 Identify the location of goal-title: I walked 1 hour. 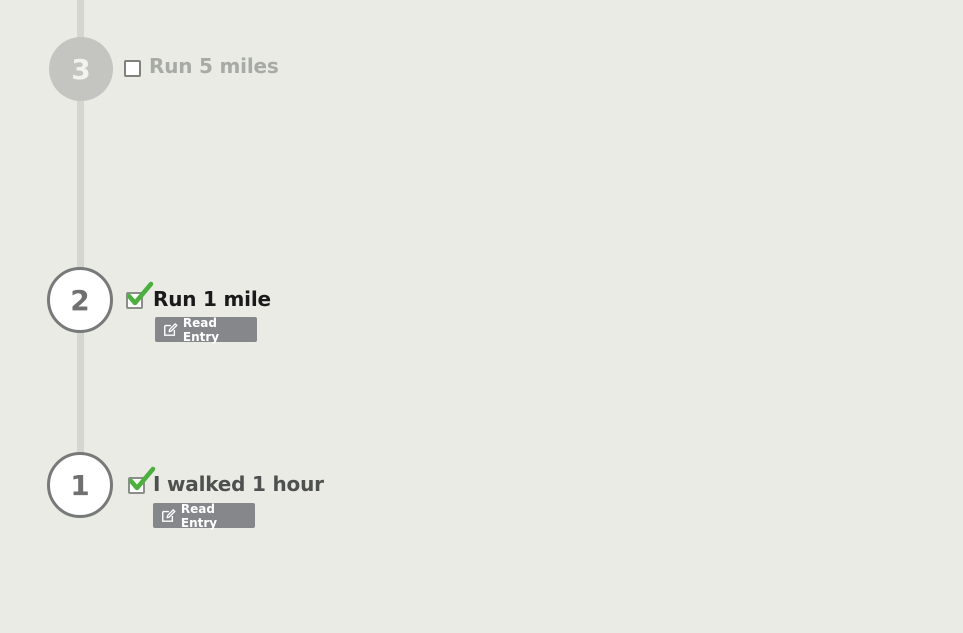
(238, 484).